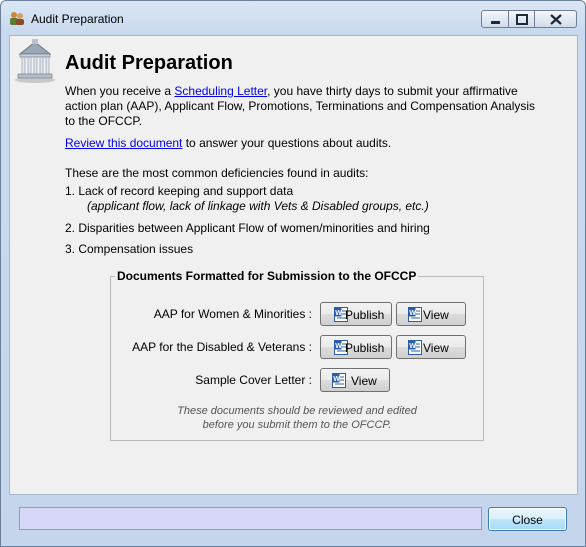 The width and height of the screenshot is (586, 547). I want to click on view-women-minorities-button: W View, so click(431, 314).